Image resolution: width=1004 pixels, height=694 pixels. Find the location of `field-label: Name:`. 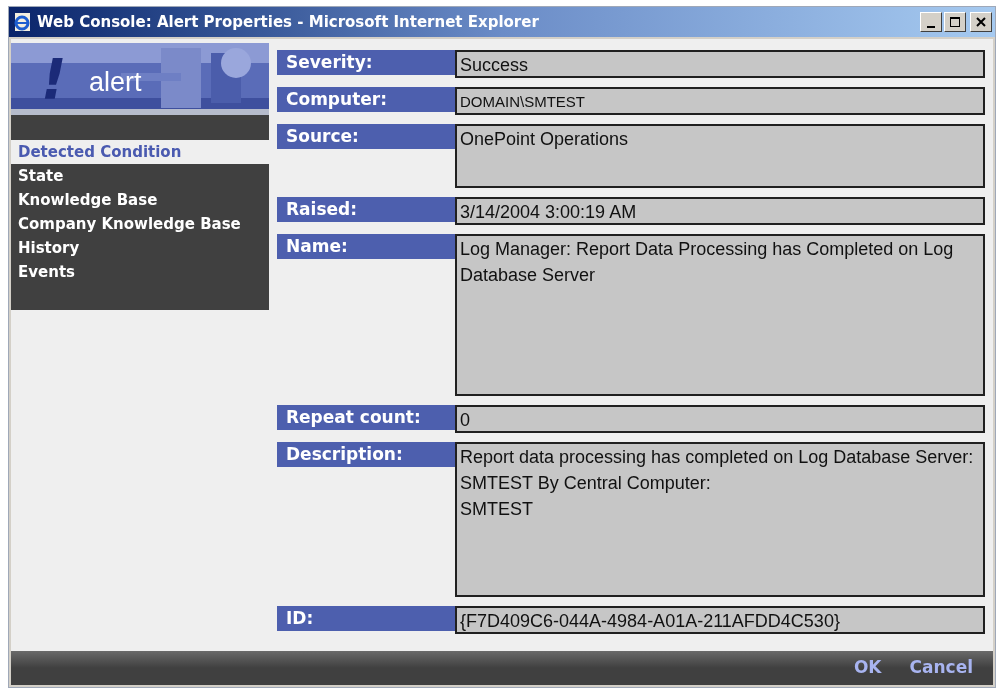

field-label: Name: is located at coordinates (366, 246).